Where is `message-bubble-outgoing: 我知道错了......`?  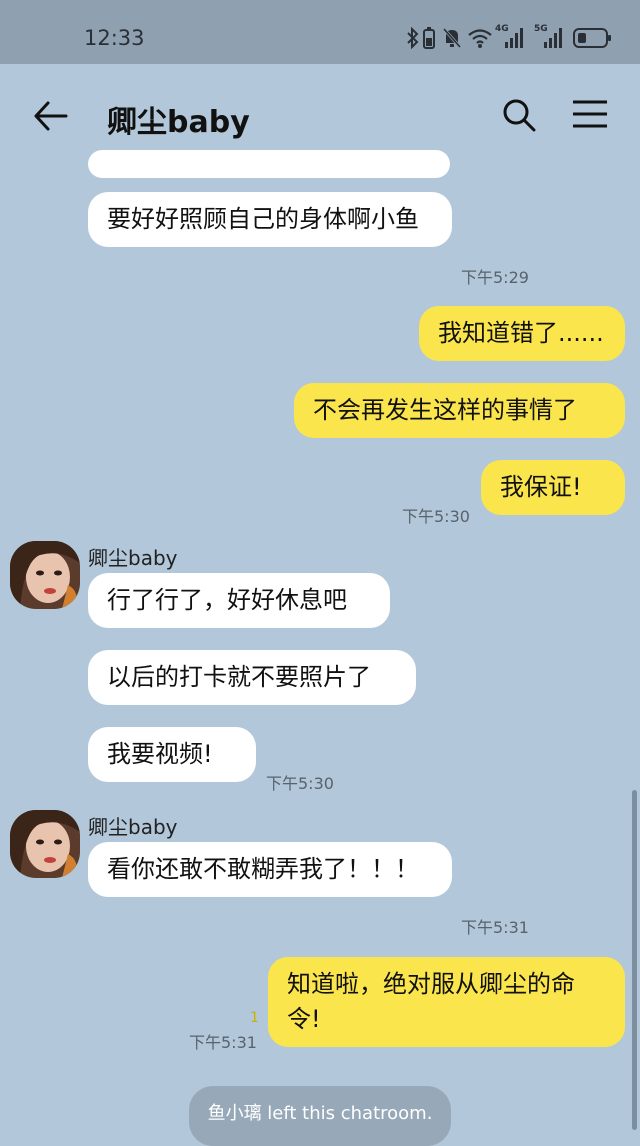
message-bubble-outgoing: 我知道错了...... is located at coordinates (522, 333).